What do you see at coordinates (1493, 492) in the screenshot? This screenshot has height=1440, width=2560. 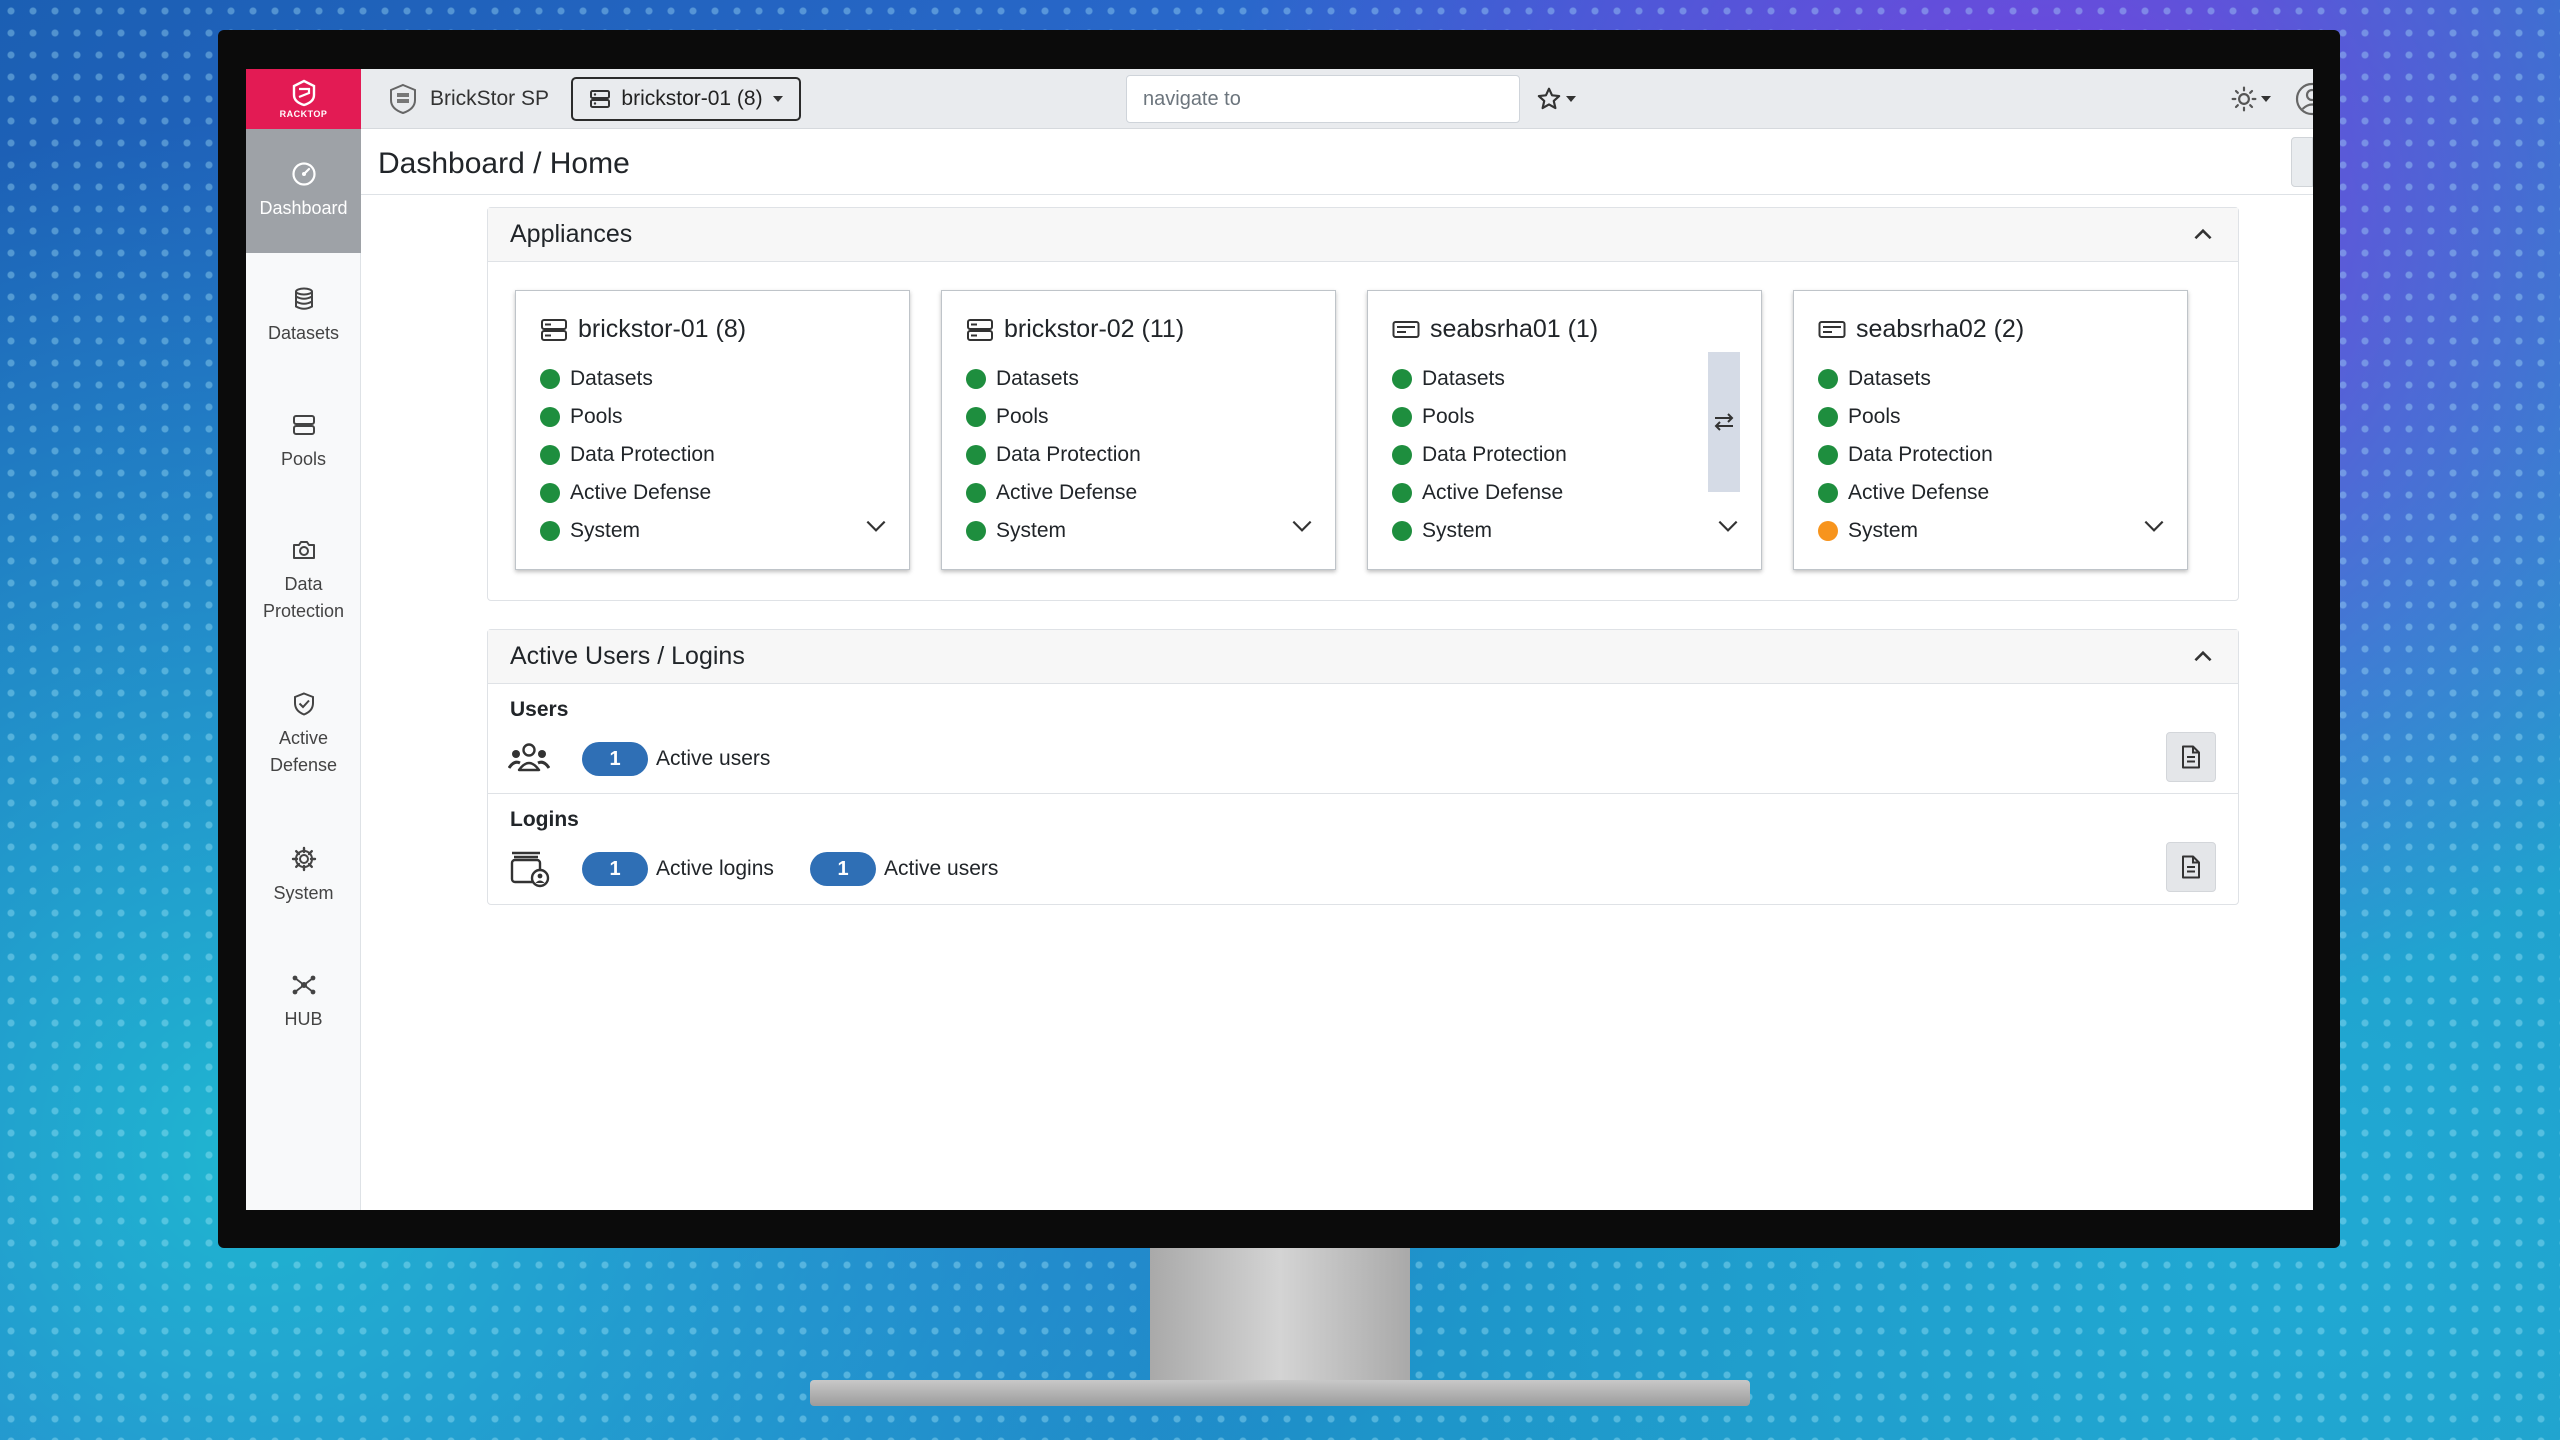 I see `status-label: Active Defense` at bounding box center [1493, 492].